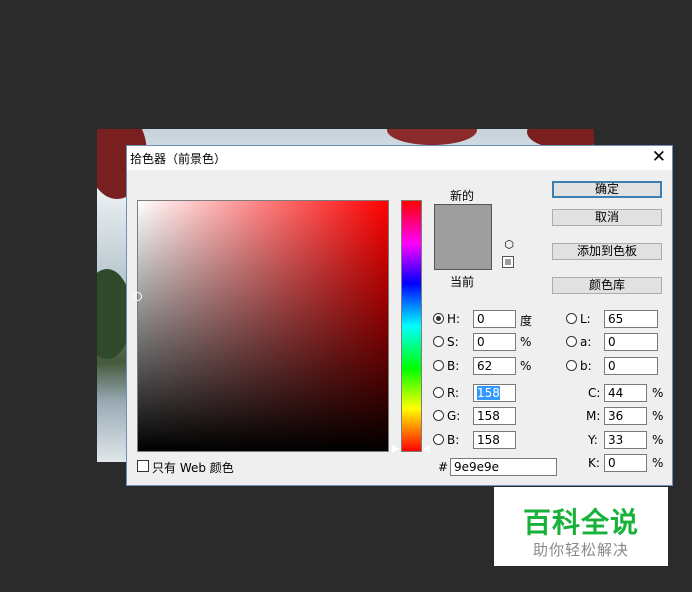 This screenshot has height=592, width=692. What do you see at coordinates (178, 159) in the screenshot?
I see `dialog-title: 拾色器（前景色）` at bounding box center [178, 159].